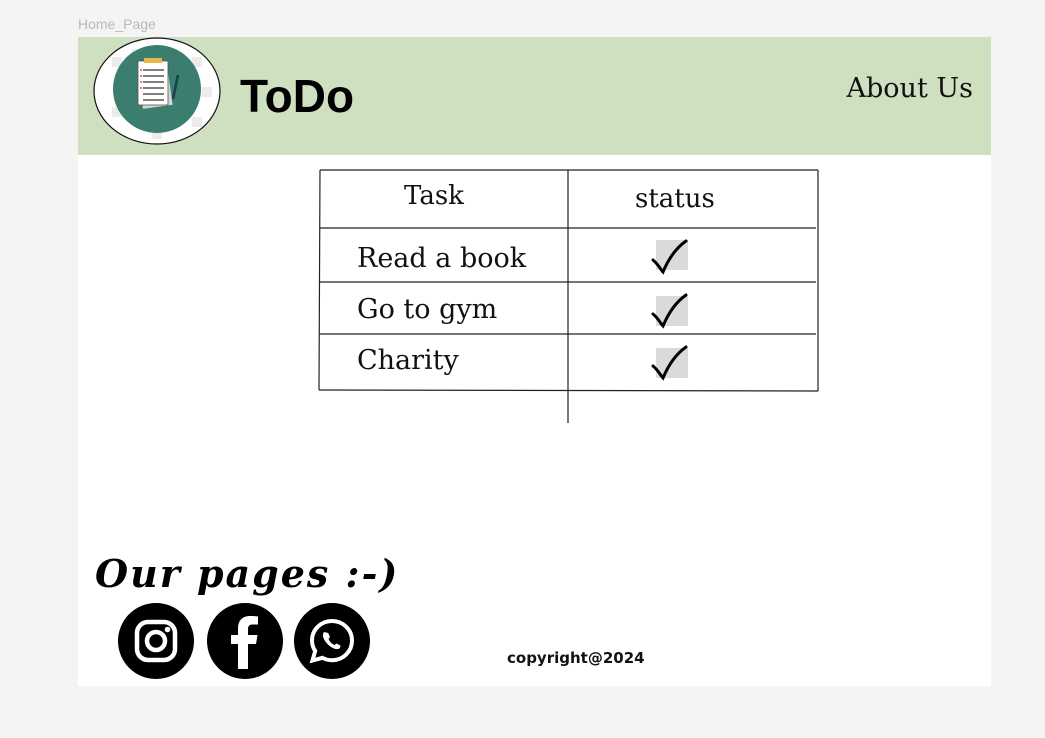 This screenshot has width=1045, height=738. Describe the element at coordinates (427, 309) in the screenshot. I see `task-label: Go to gym` at that location.